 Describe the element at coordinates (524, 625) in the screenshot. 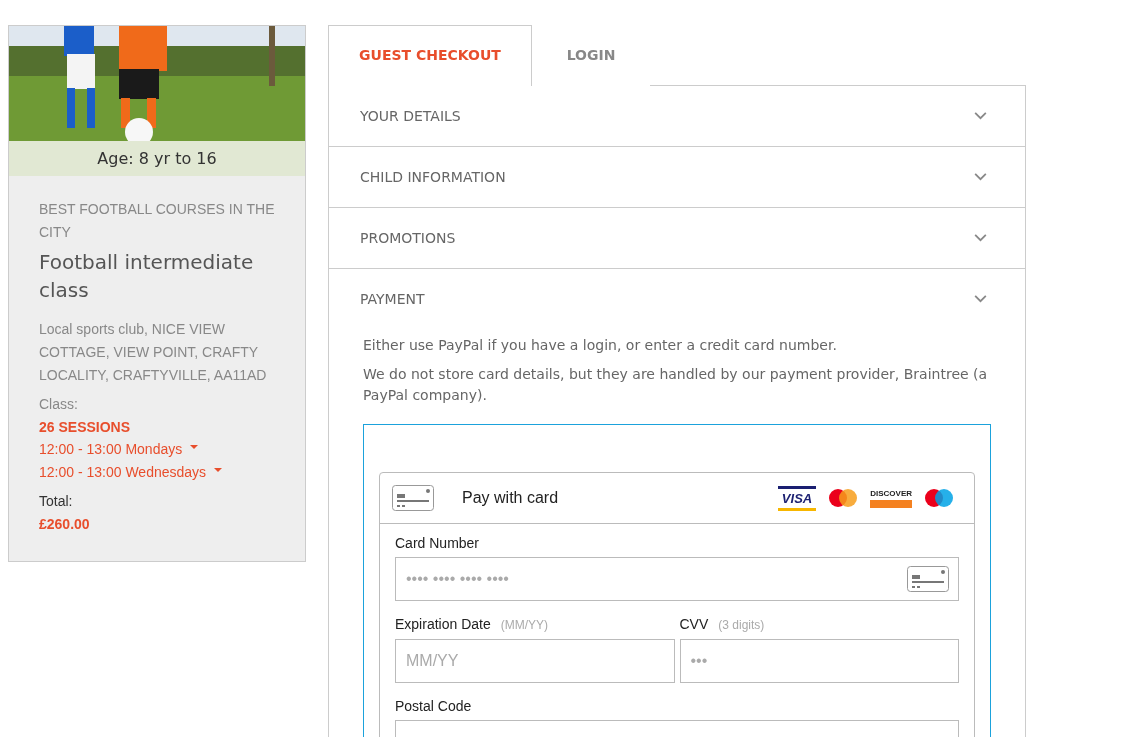

I see `field-hint: (MM/YY)` at that location.